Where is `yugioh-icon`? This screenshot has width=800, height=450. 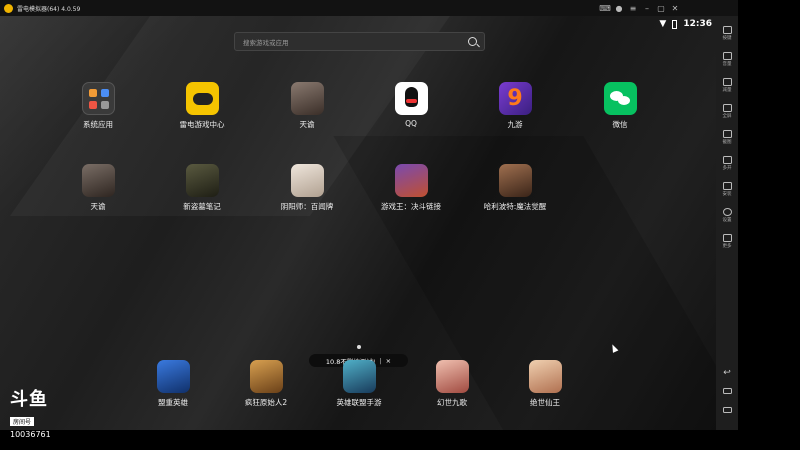
yugioh-icon is located at coordinates (411, 180).